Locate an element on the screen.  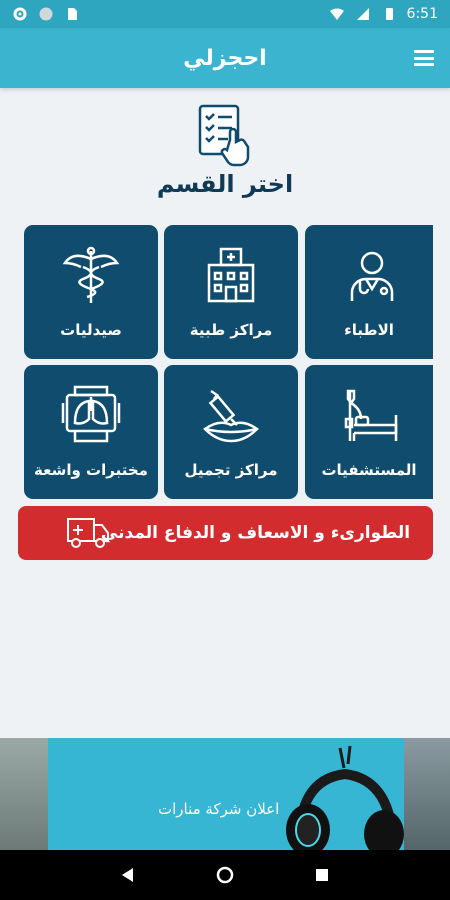
tile-medical-centers: مراكز طبية is located at coordinates (231, 292).